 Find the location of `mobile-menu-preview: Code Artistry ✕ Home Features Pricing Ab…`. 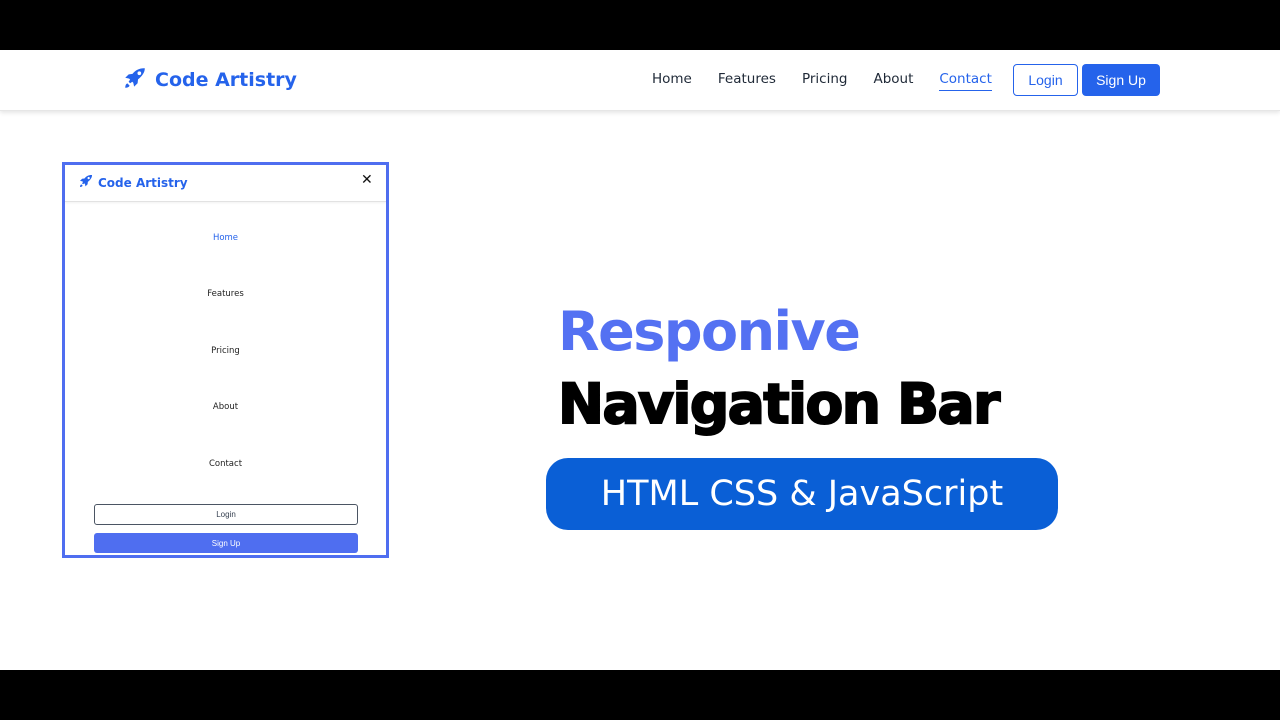

mobile-menu-preview: Code Artistry ✕ Home Features Pricing Ab… is located at coordinates (225, 360).